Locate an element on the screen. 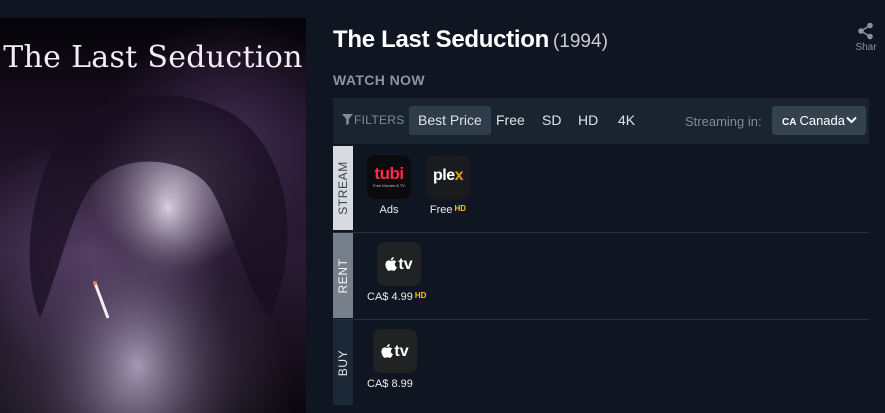 The image size is (885, 413). rent-tab-label: RENT is located at coordinates (343, 275).